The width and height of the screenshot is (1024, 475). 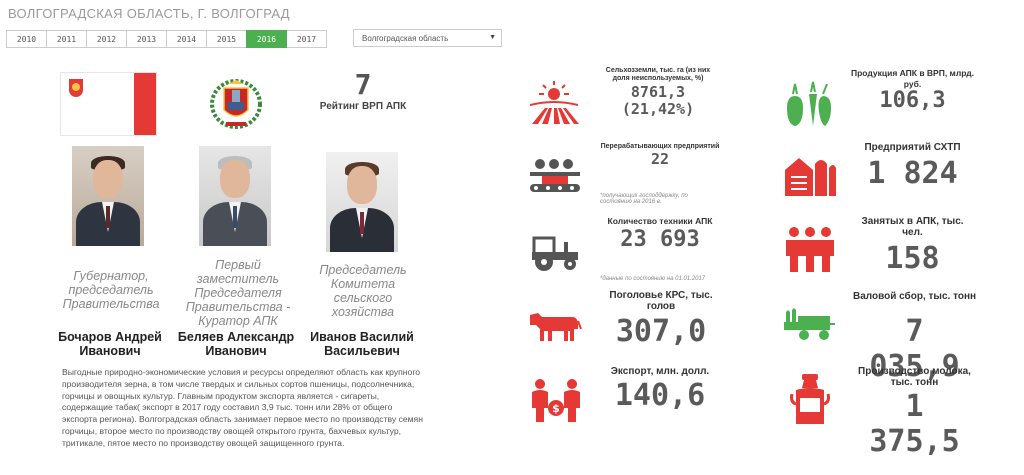 What do you see at coordinates (236, 344) in the screenshot?
I see `person-name: Беляев Александр Иванович` at bounding box center [236, 344].